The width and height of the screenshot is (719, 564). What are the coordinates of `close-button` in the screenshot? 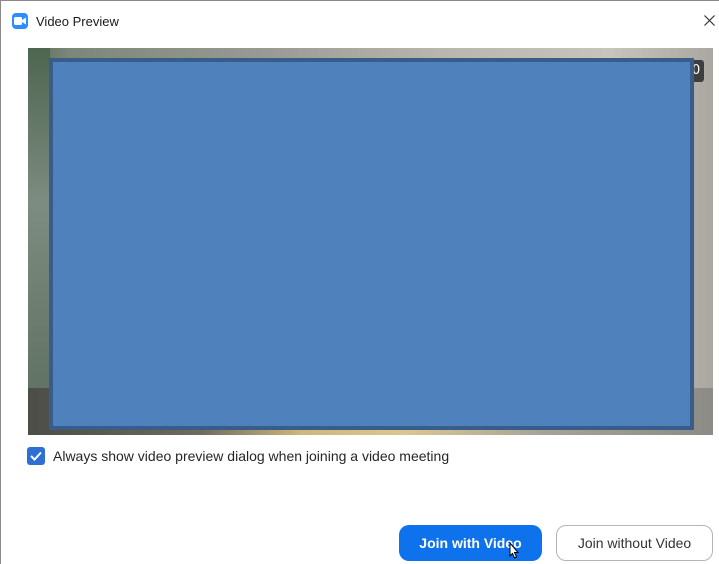 It's located at (708, 21).